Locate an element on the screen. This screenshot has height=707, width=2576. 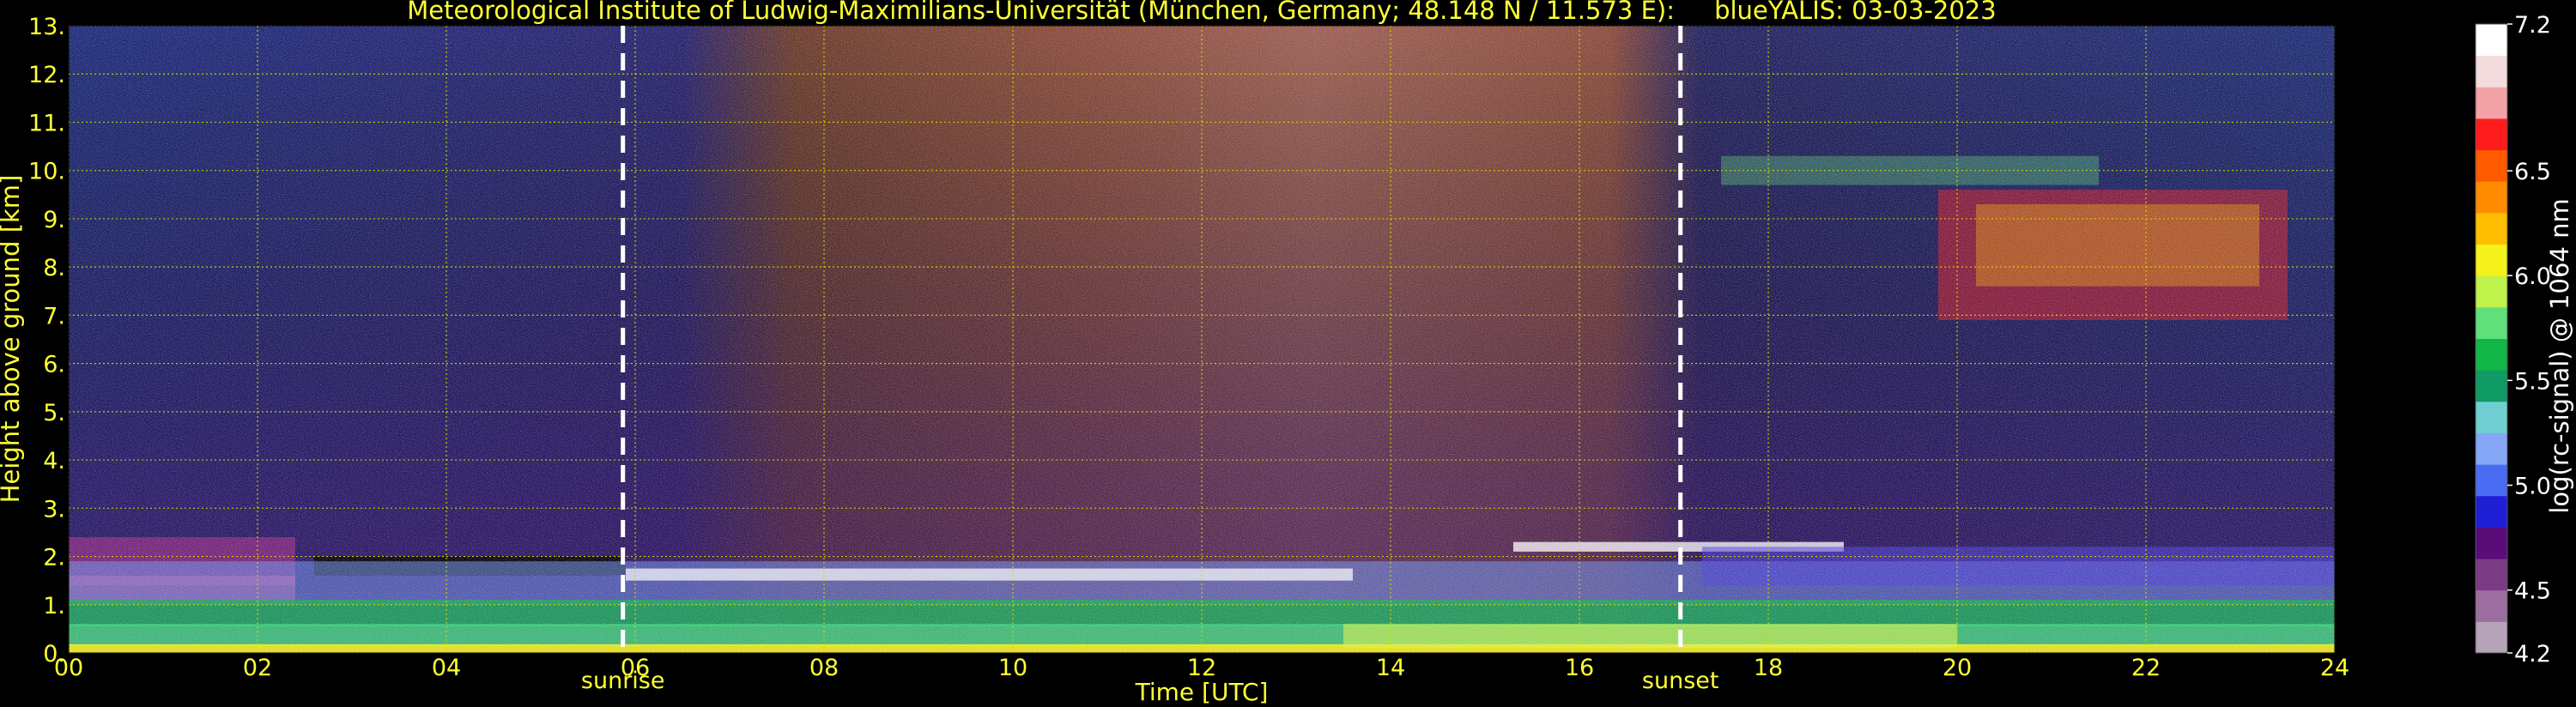
x-tick-label: 16 is located at coordinates (1579, 668).